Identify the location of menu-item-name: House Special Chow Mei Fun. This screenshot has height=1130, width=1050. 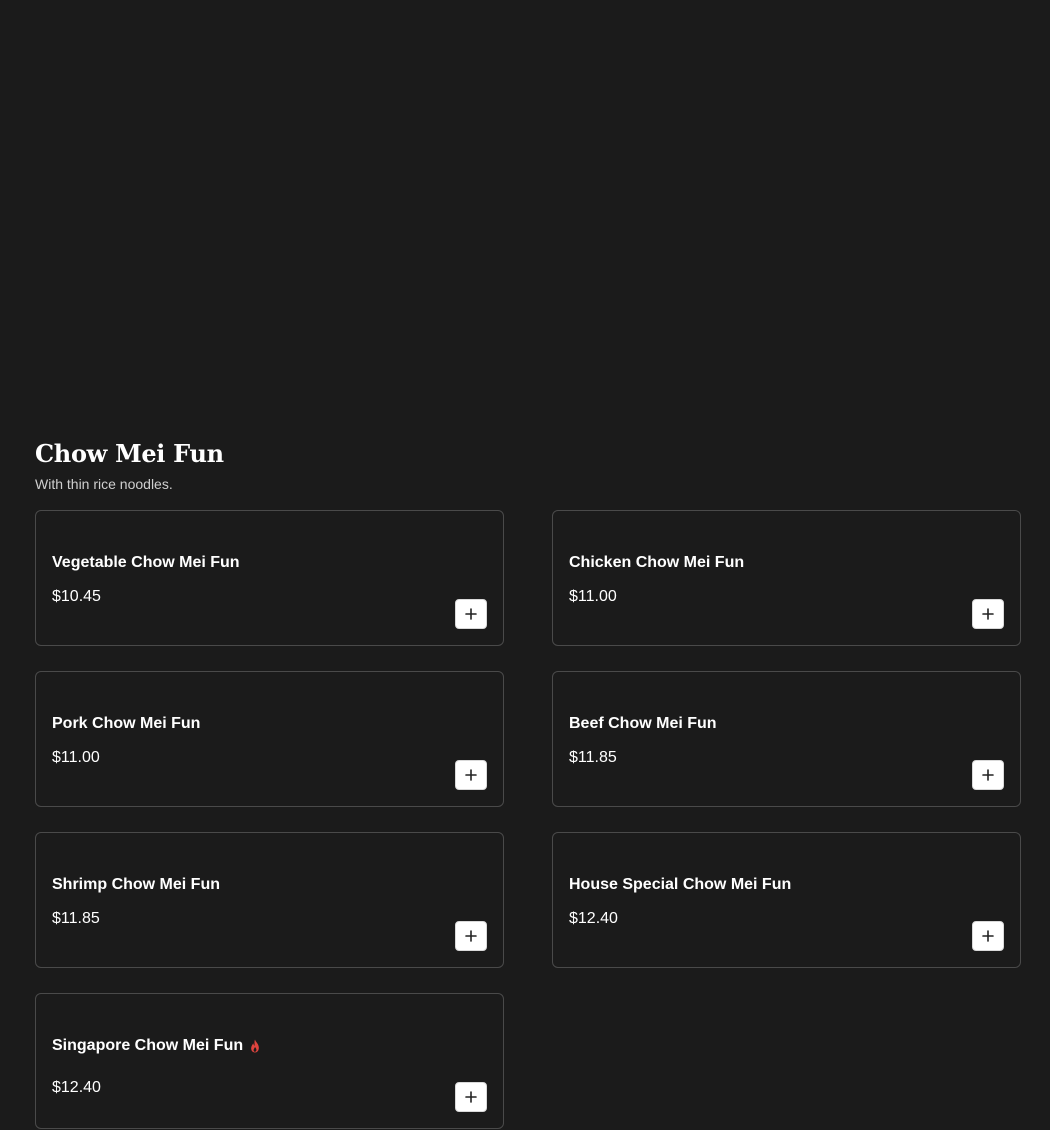
(680, 884).